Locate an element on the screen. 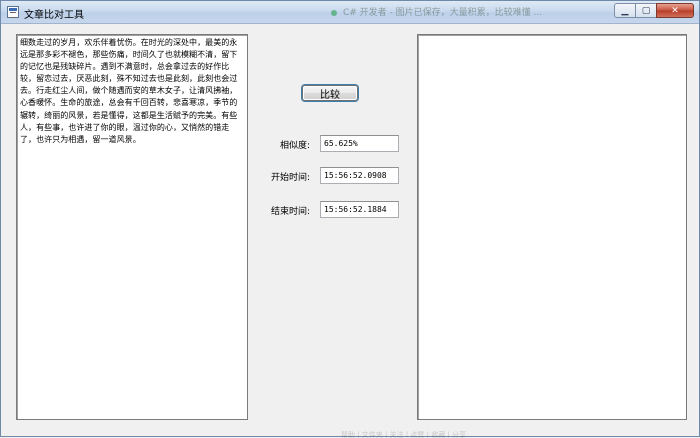  maximize-button: ▢ is located at coordinates (646, 10).